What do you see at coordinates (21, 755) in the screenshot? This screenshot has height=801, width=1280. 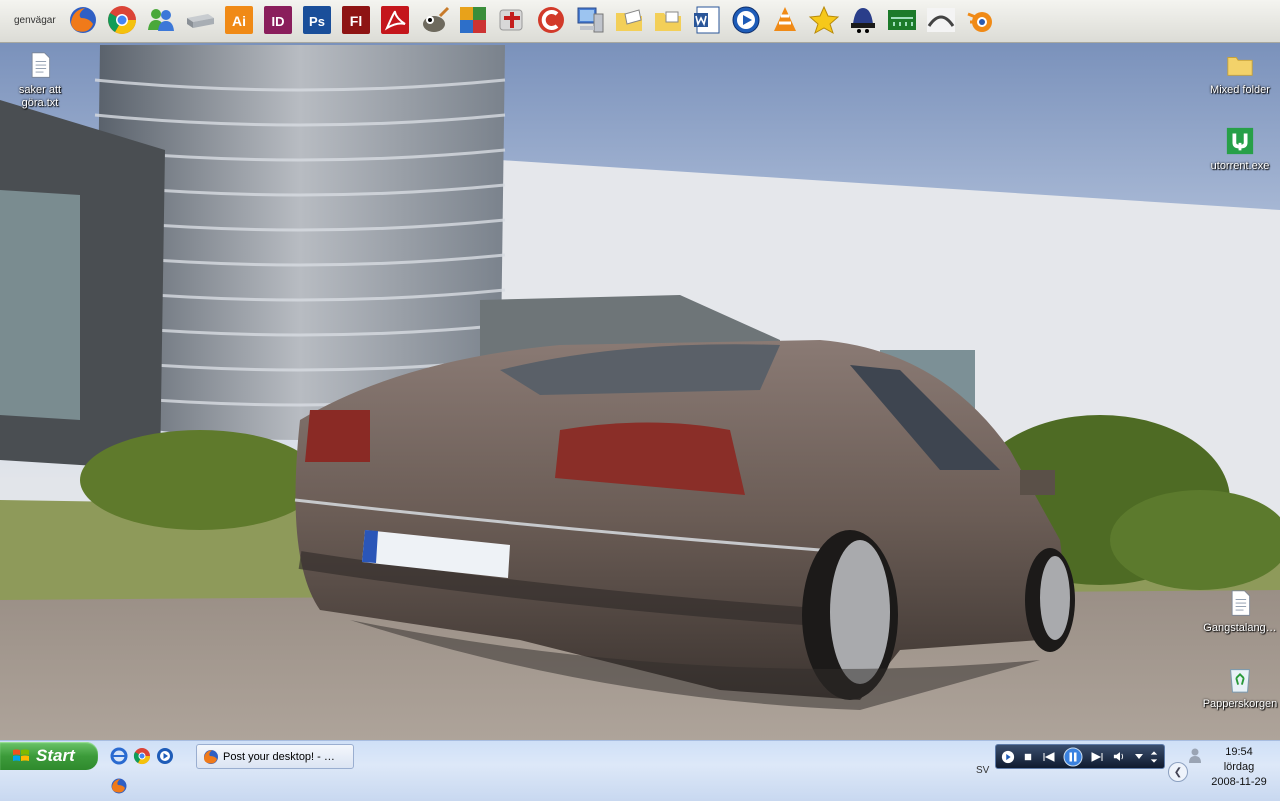 I see `windows-logo-icon` at bounding box center [21, 755].